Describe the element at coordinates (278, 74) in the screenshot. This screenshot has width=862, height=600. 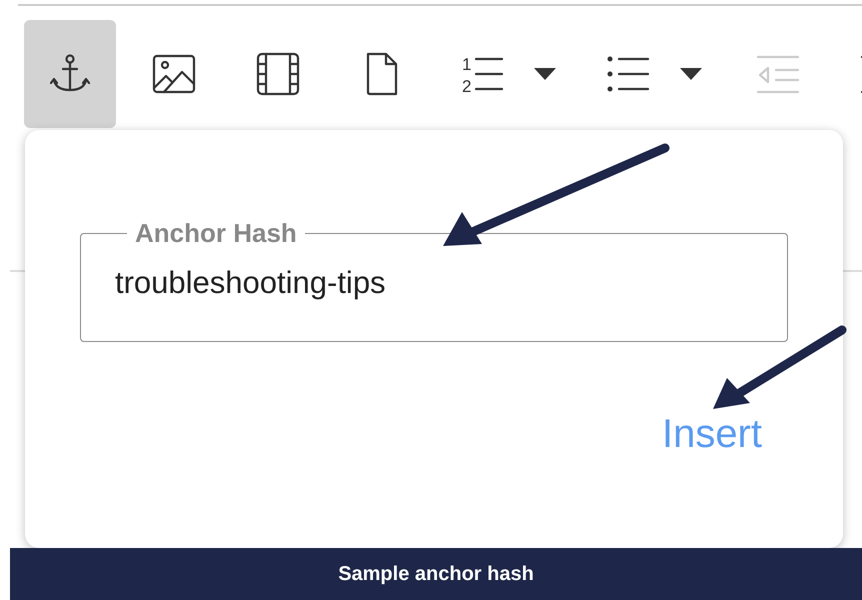
I see `film-icon` at that location.